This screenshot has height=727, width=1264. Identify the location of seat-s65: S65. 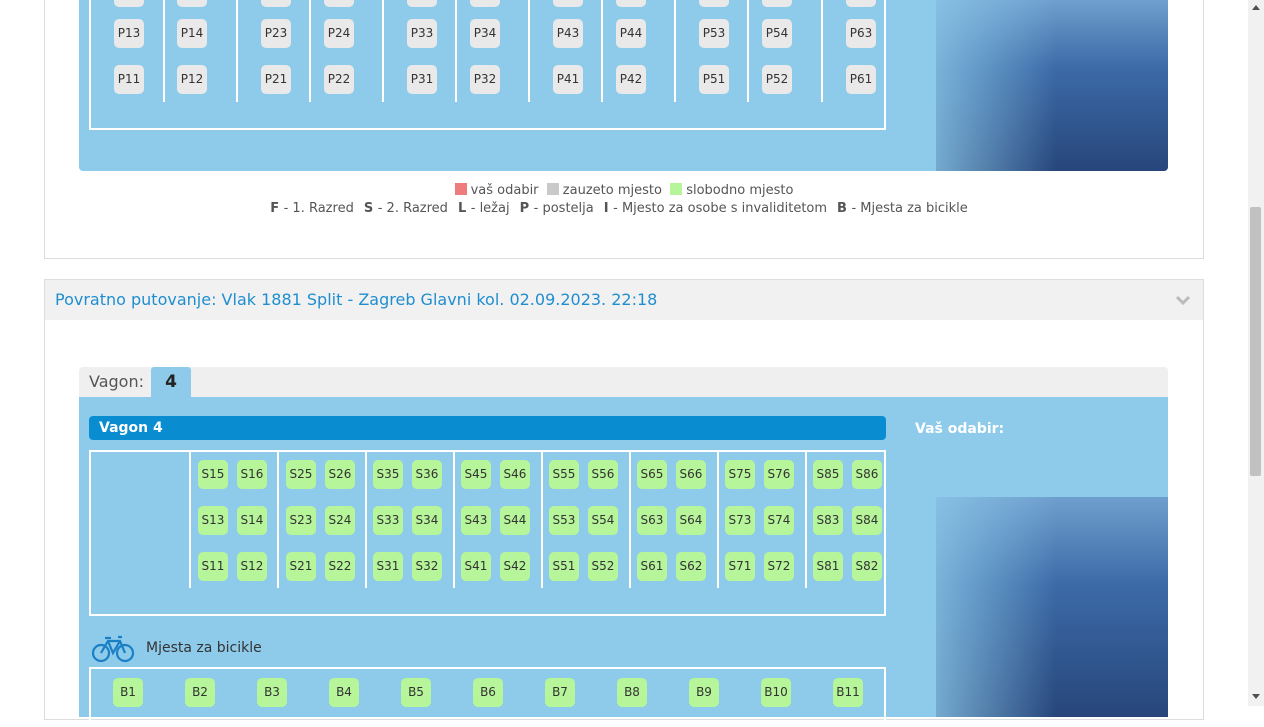
(652, 474).